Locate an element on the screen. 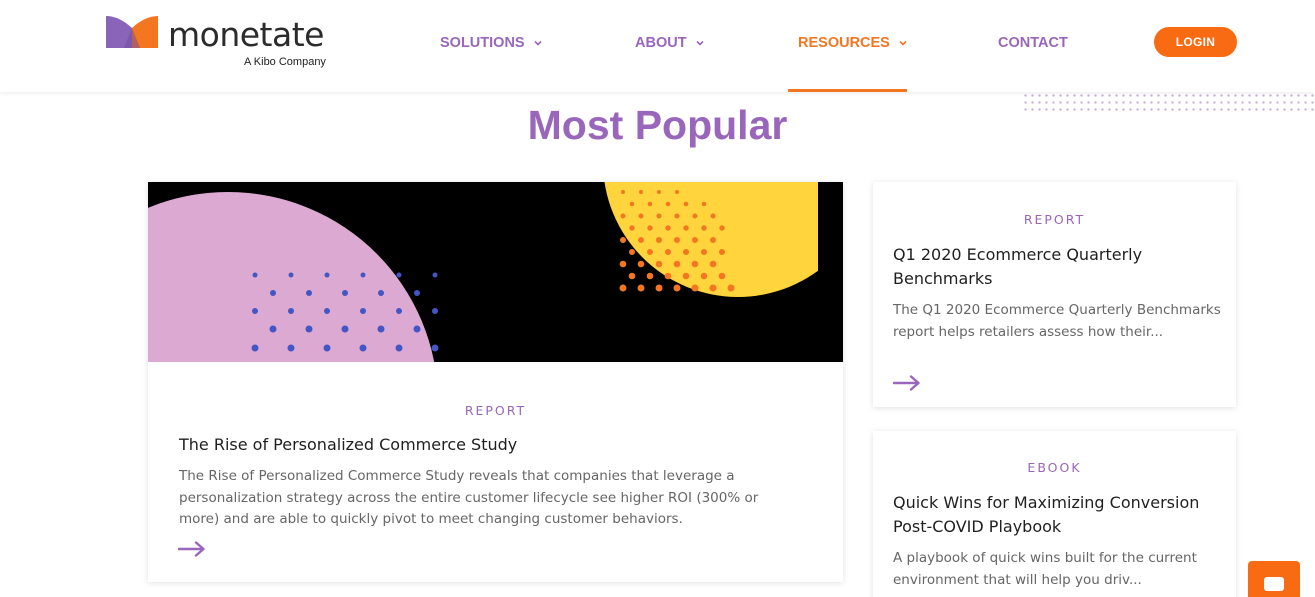  nav-solutions: SOLUTIONS is located at coordinates (491, 43).